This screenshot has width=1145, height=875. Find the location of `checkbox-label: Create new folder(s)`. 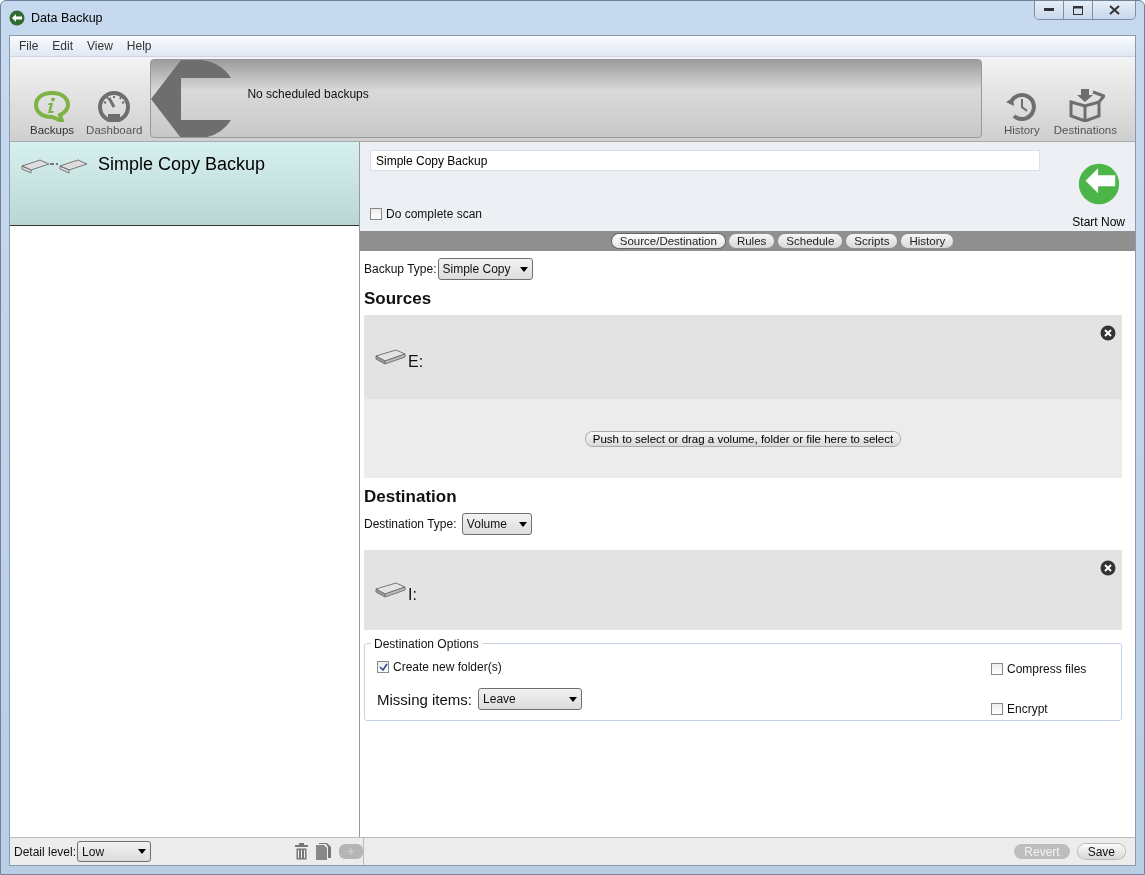

checkbox-label: Create new folder(s) is located at coordinates (447, 667).